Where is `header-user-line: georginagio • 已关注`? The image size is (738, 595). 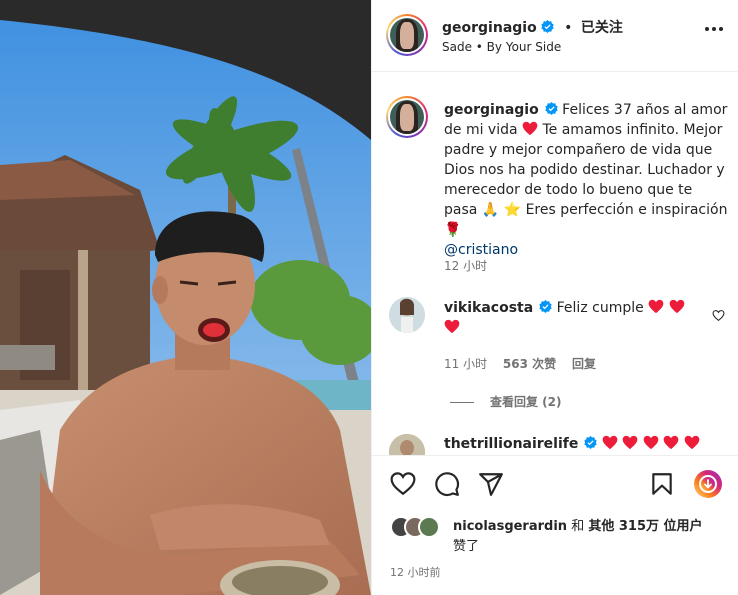 header-user-line: georginagio • 已关注 is located at coordinates (532, 27).